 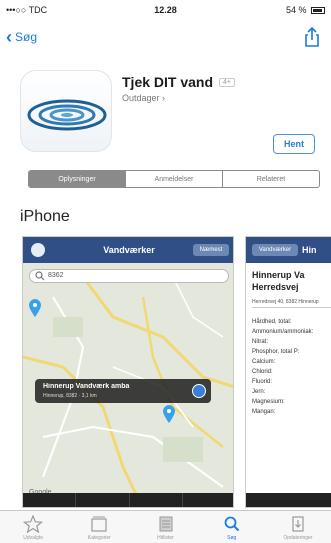 I want to click on map-nearest-pill: Næmest, so click(x=211, y=250).